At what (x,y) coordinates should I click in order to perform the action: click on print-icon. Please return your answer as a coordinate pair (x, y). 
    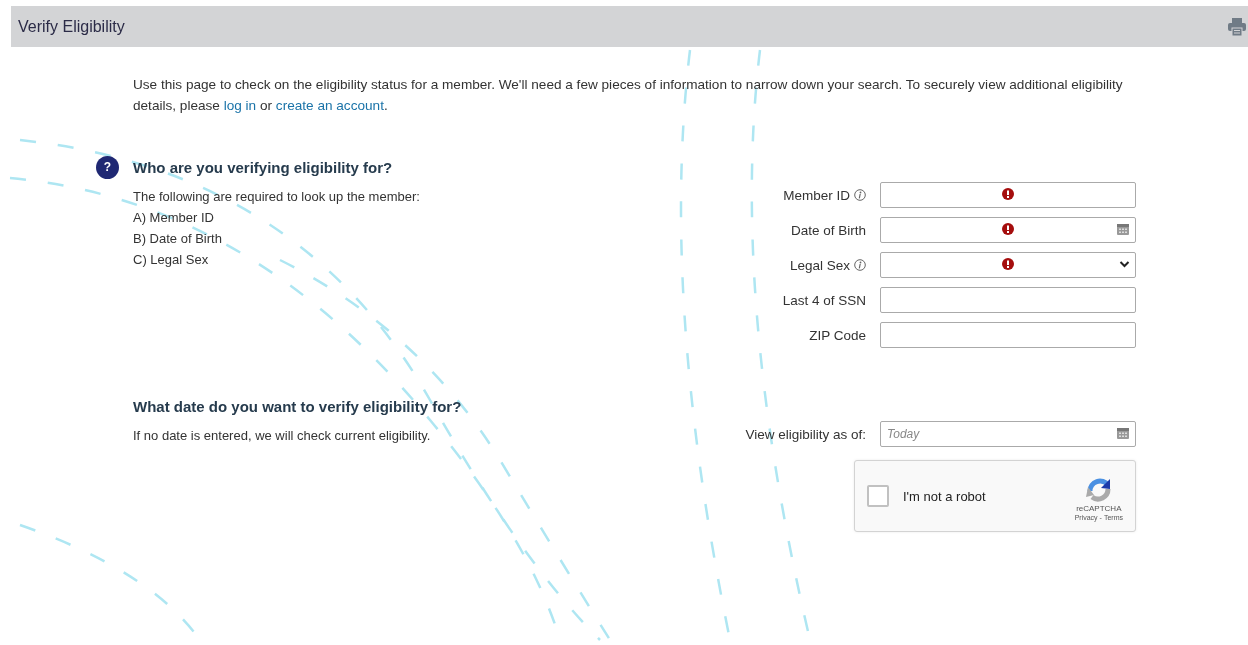
    Looking at the image, I should click on (1237, 26).